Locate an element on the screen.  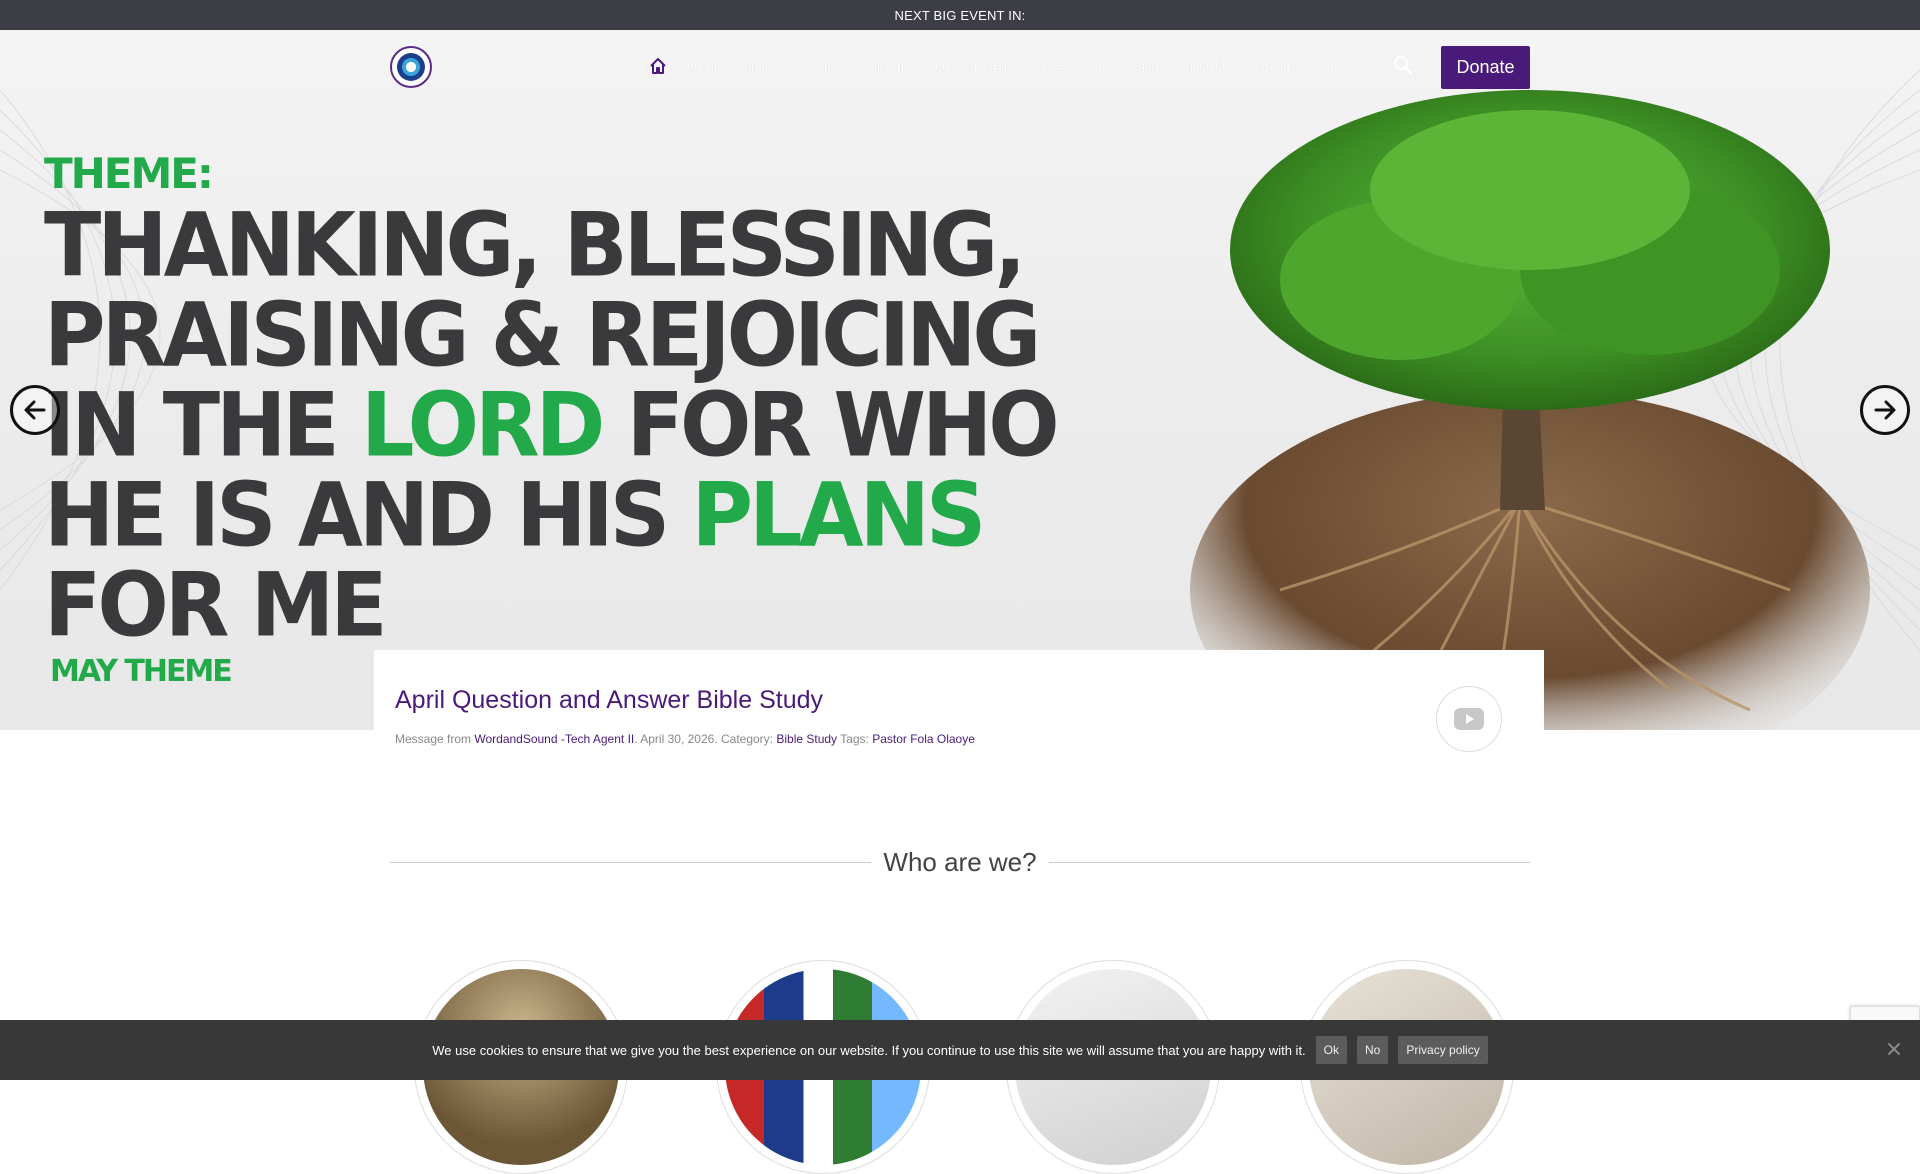
meta-date: . April 30, 2026. Category: is located at coordinates (705, 739).